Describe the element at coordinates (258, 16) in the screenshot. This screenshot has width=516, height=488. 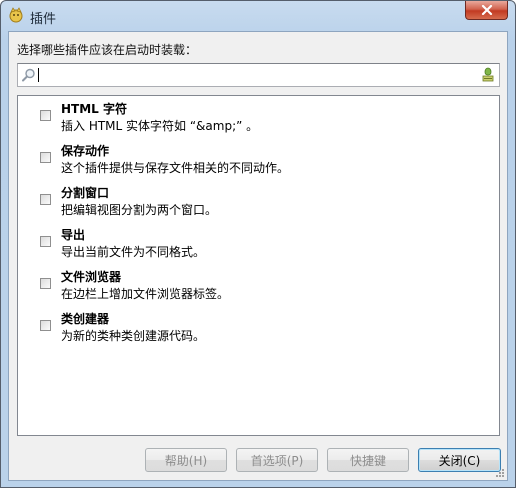
I see `title-bar: 插件` at that location.